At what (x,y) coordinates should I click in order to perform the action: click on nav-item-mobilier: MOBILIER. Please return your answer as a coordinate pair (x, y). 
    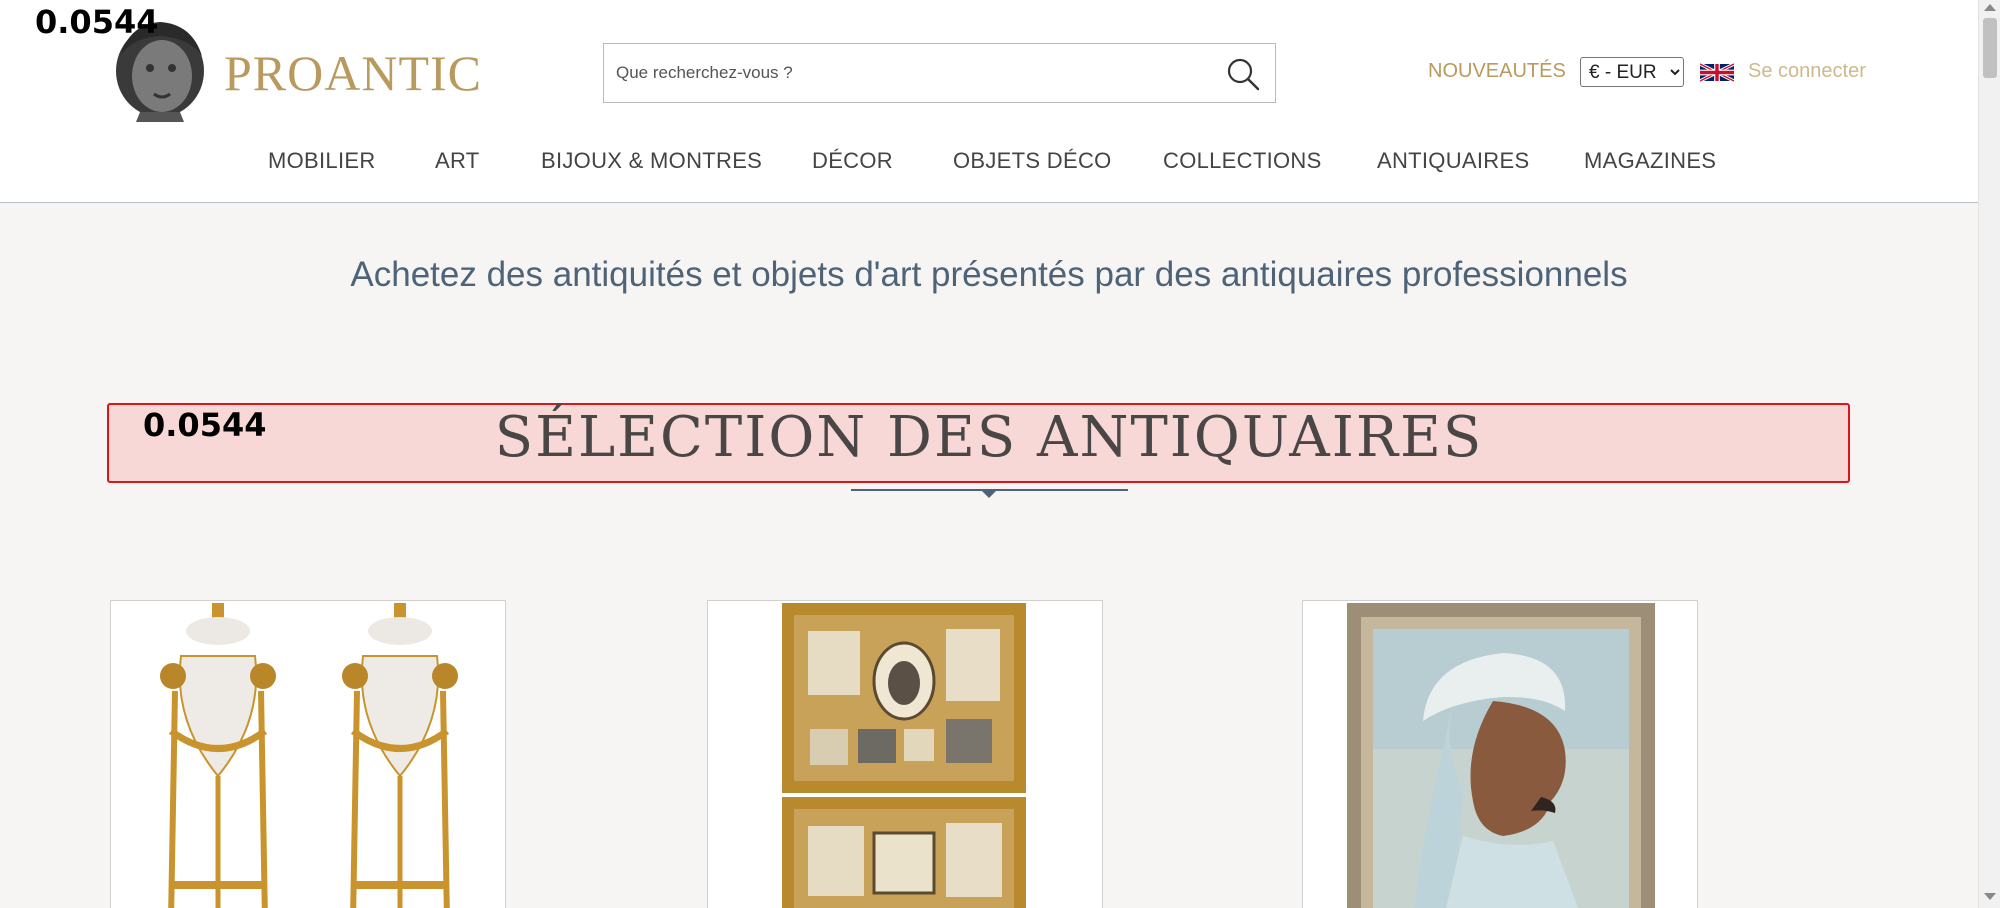
    Looking at the image, I should click on (322, 161).